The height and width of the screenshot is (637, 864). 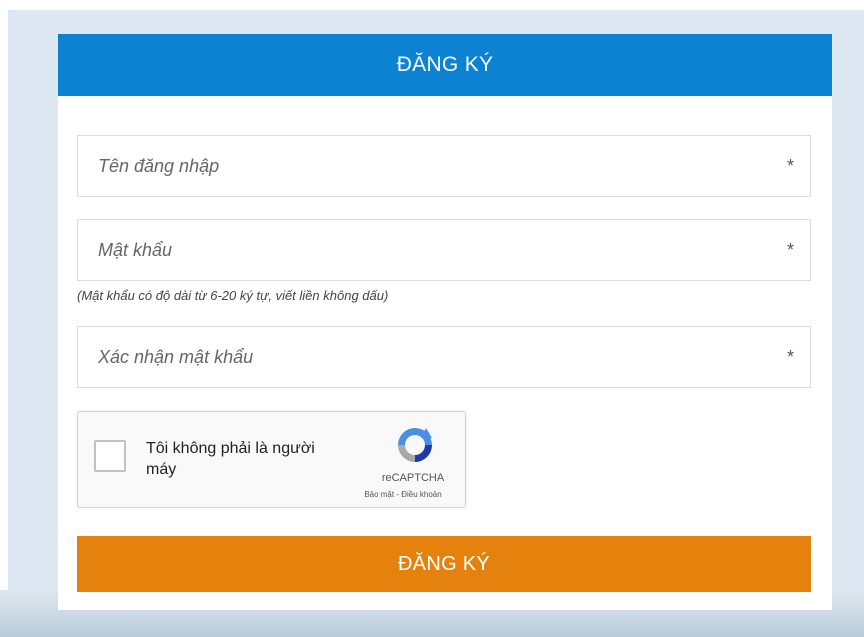 What do you see at coordinates (444, 564) in the screenshot?
I see `register-submit-button: ĐĂNG KÝ` at bounding box center [444, 564].